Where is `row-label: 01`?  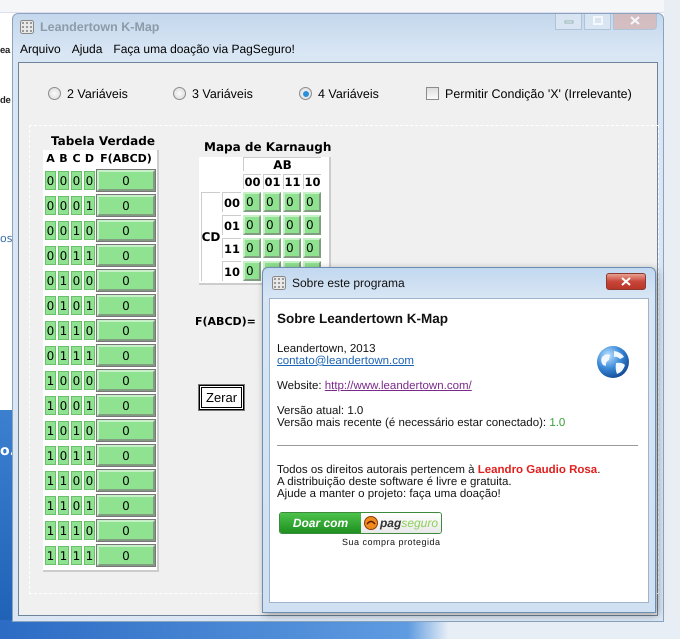 row-label: 01 is located at coordinates (231, 225).